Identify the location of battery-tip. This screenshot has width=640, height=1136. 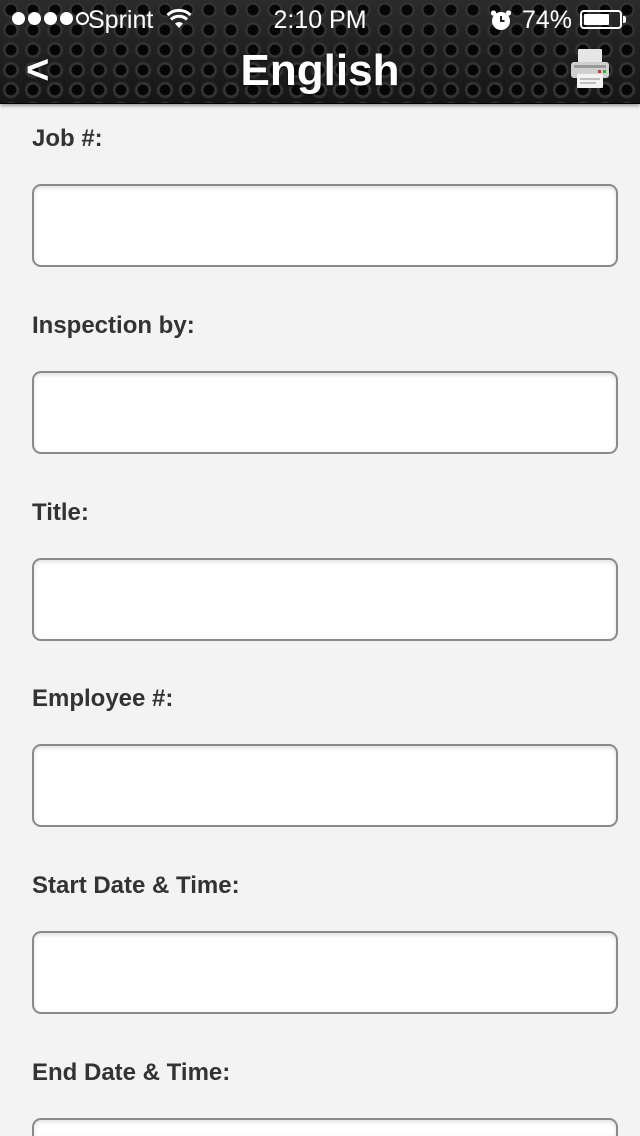
(624, 19).